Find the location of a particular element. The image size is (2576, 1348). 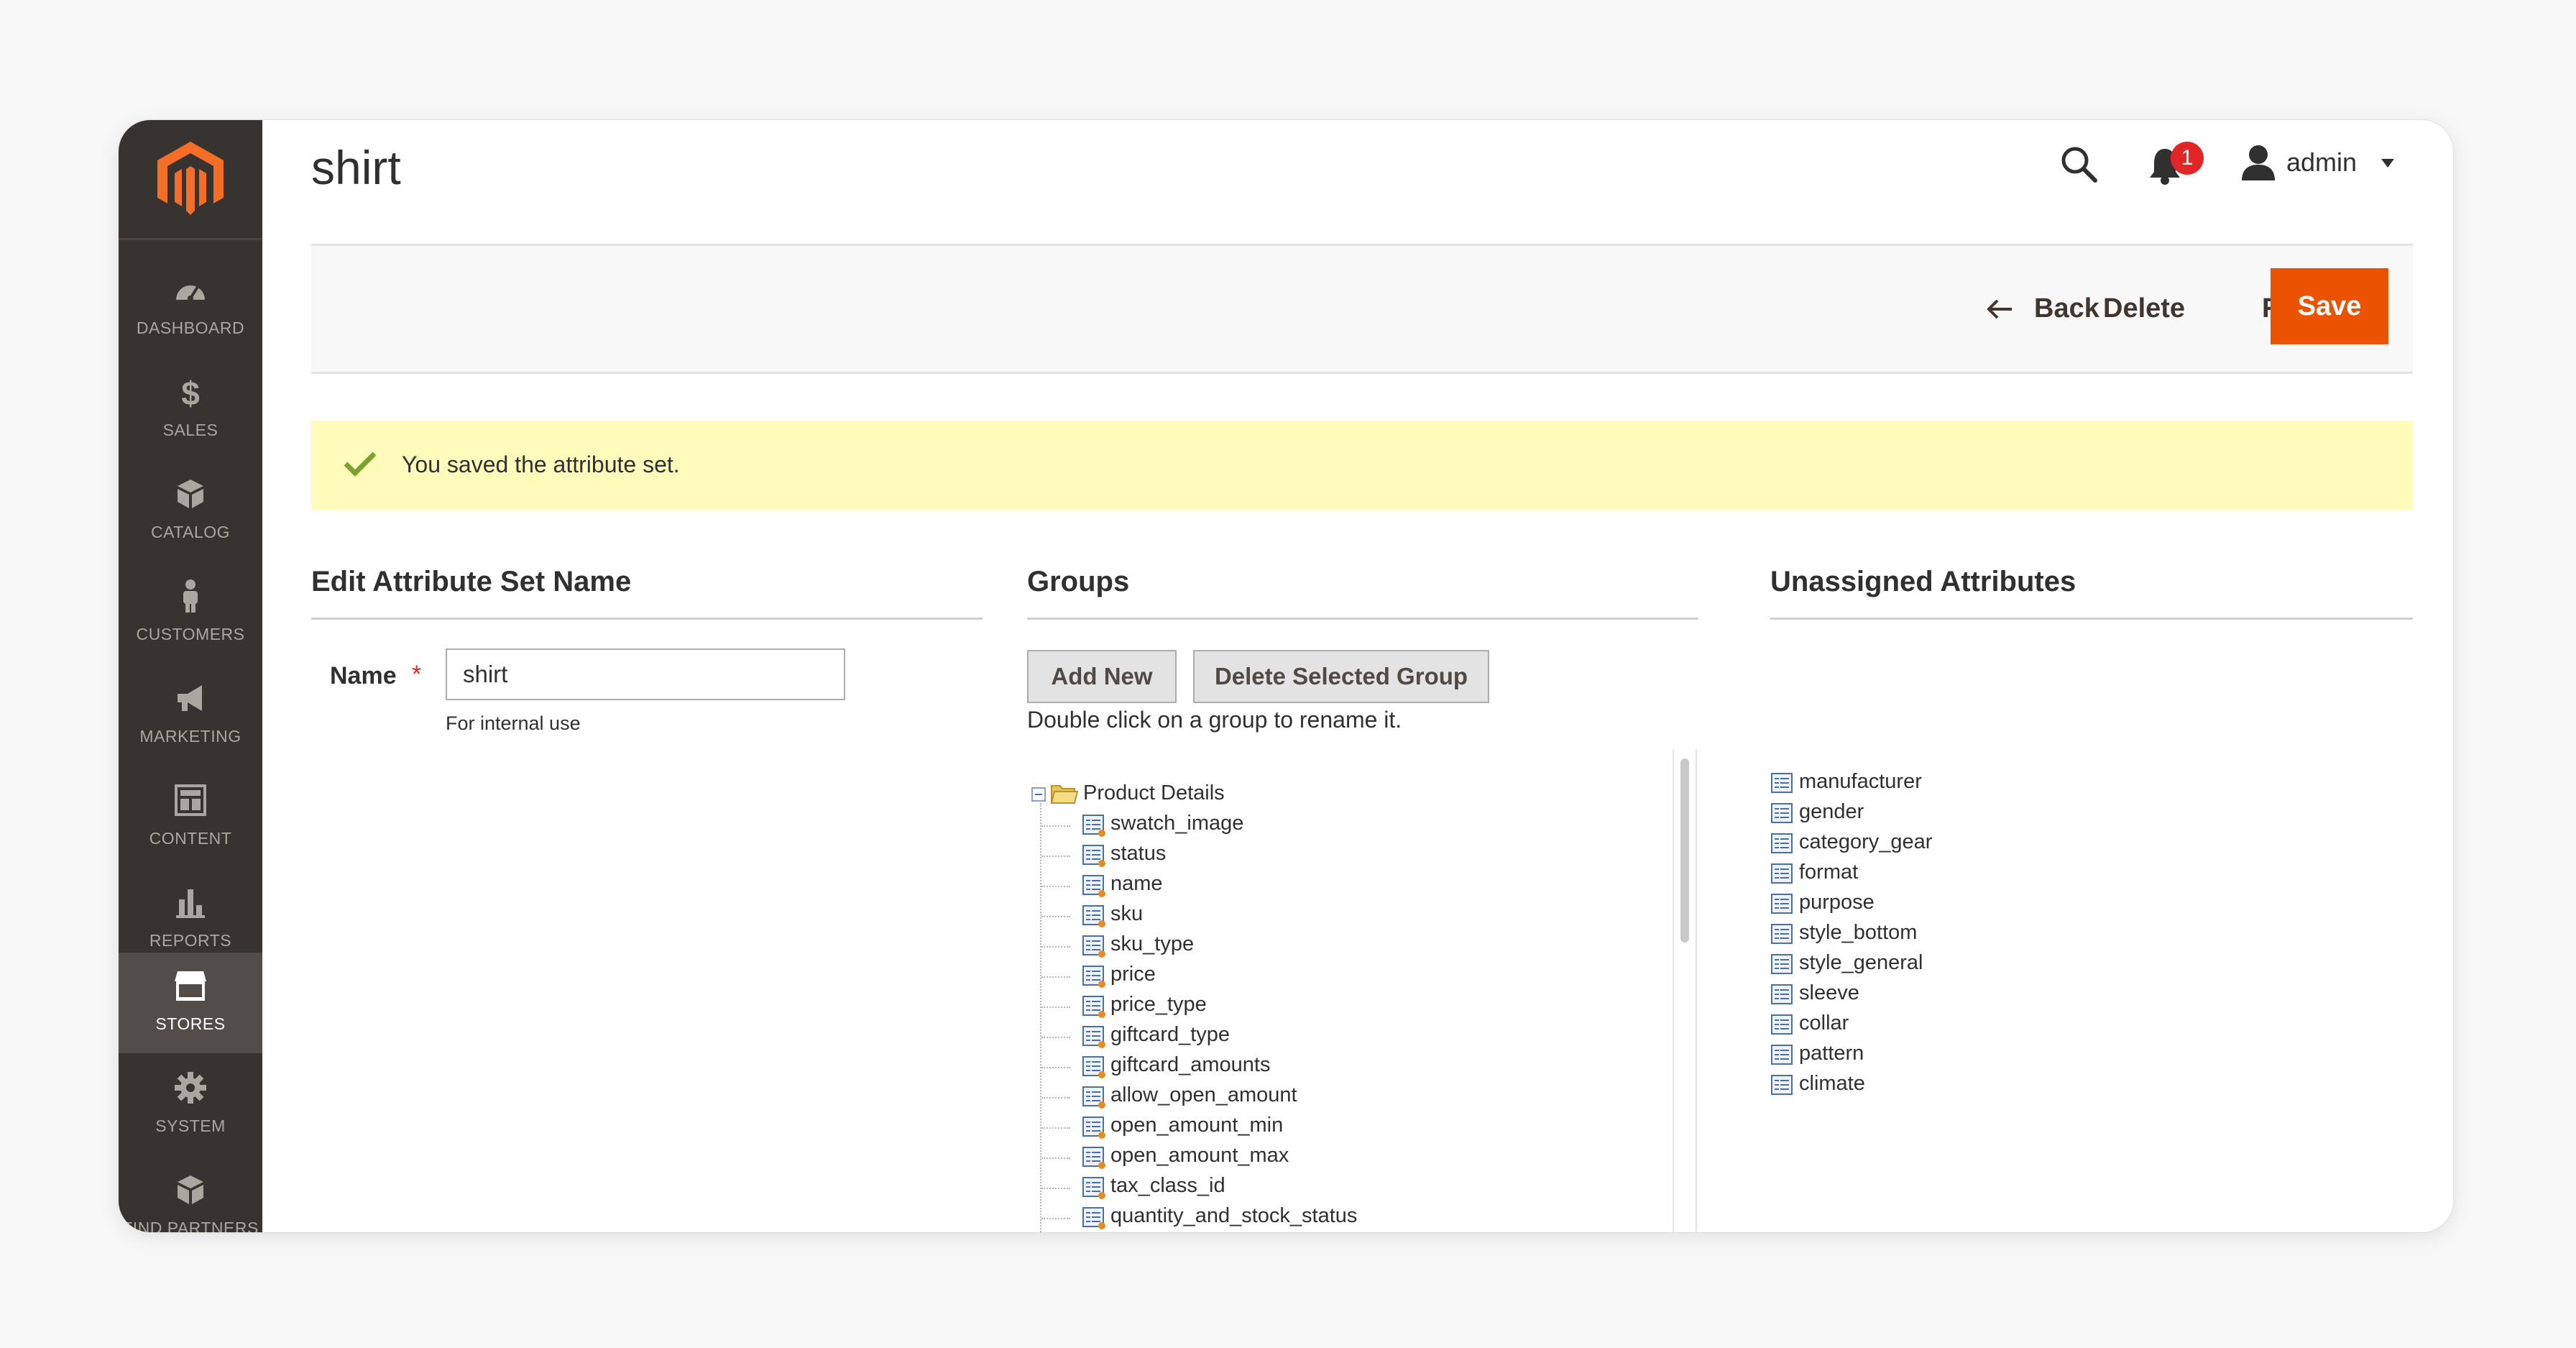

page-actions-bar: Back Delete Reset is located at coordinates (1362, 309).